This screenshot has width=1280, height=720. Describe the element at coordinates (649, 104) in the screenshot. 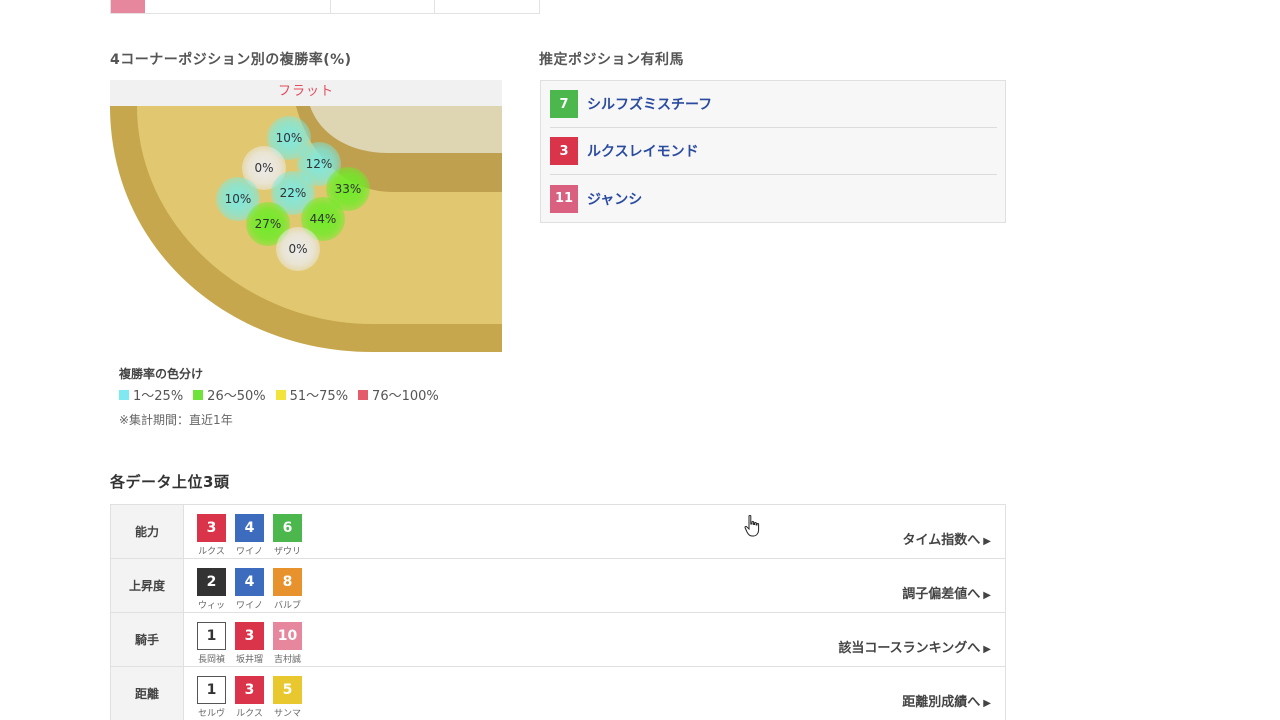

I see `horse-name-link: シルフズミスチーフ` at that location.